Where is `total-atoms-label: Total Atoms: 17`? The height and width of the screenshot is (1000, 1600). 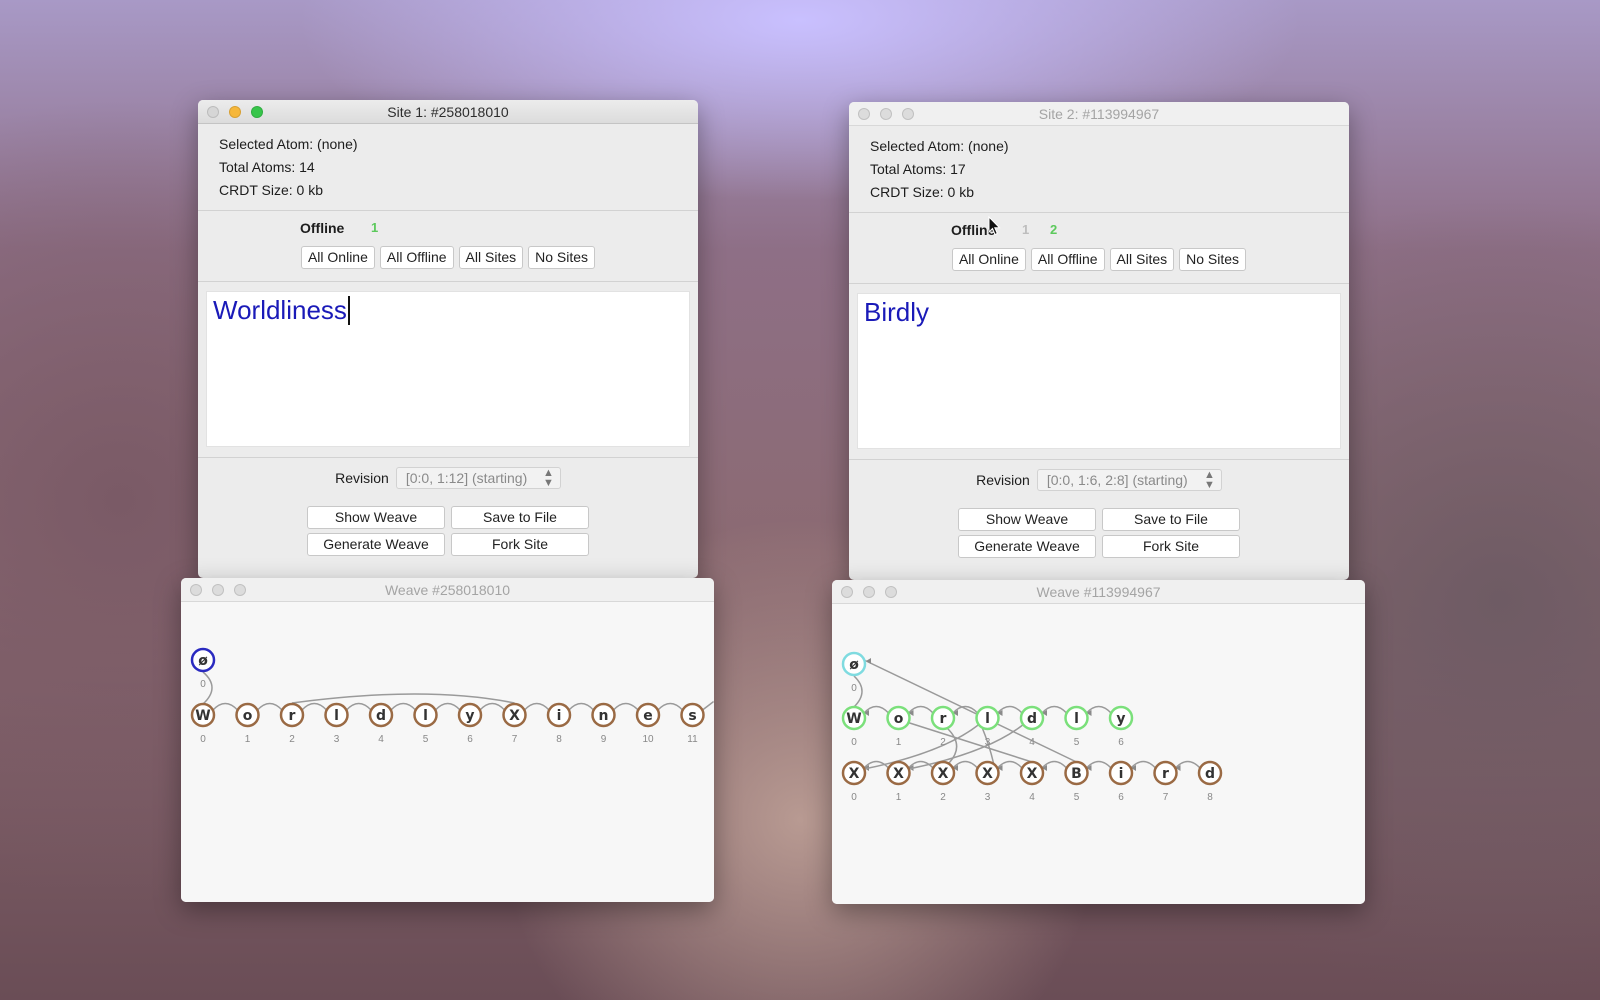 total-atoms-label: Total Atoms: 17 is located at coordinates (918, 169).